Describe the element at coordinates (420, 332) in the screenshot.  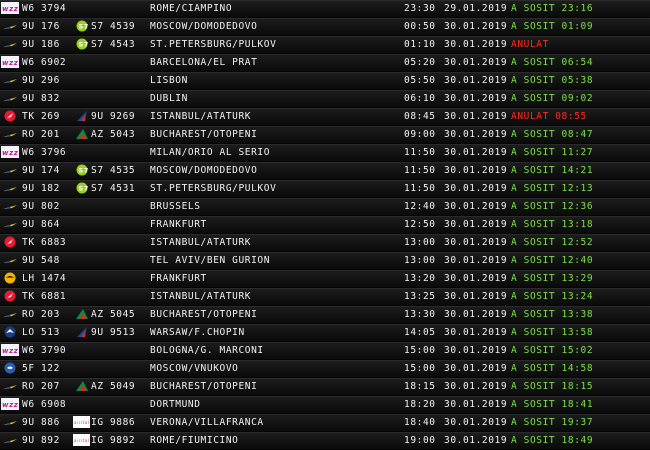
I see `scheduled-time: 14:05` at that location.